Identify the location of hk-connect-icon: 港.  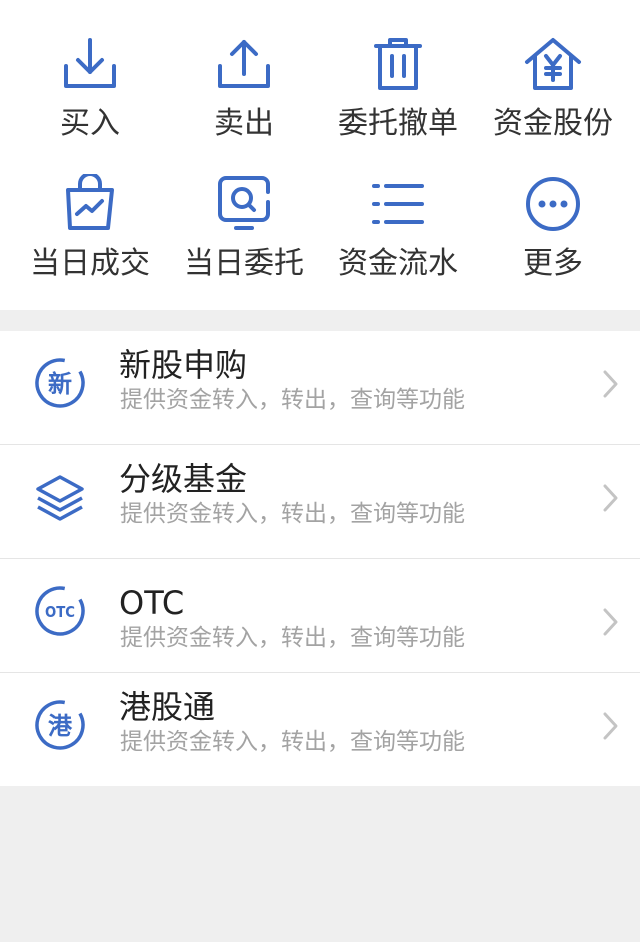
(60, 725).